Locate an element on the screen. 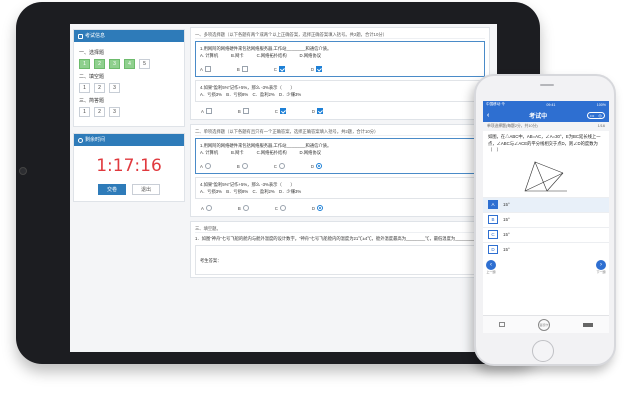 This screenshot has width=626, height=400. answer-sheet-button: 答题卡 is located at coordinates (543, 324).